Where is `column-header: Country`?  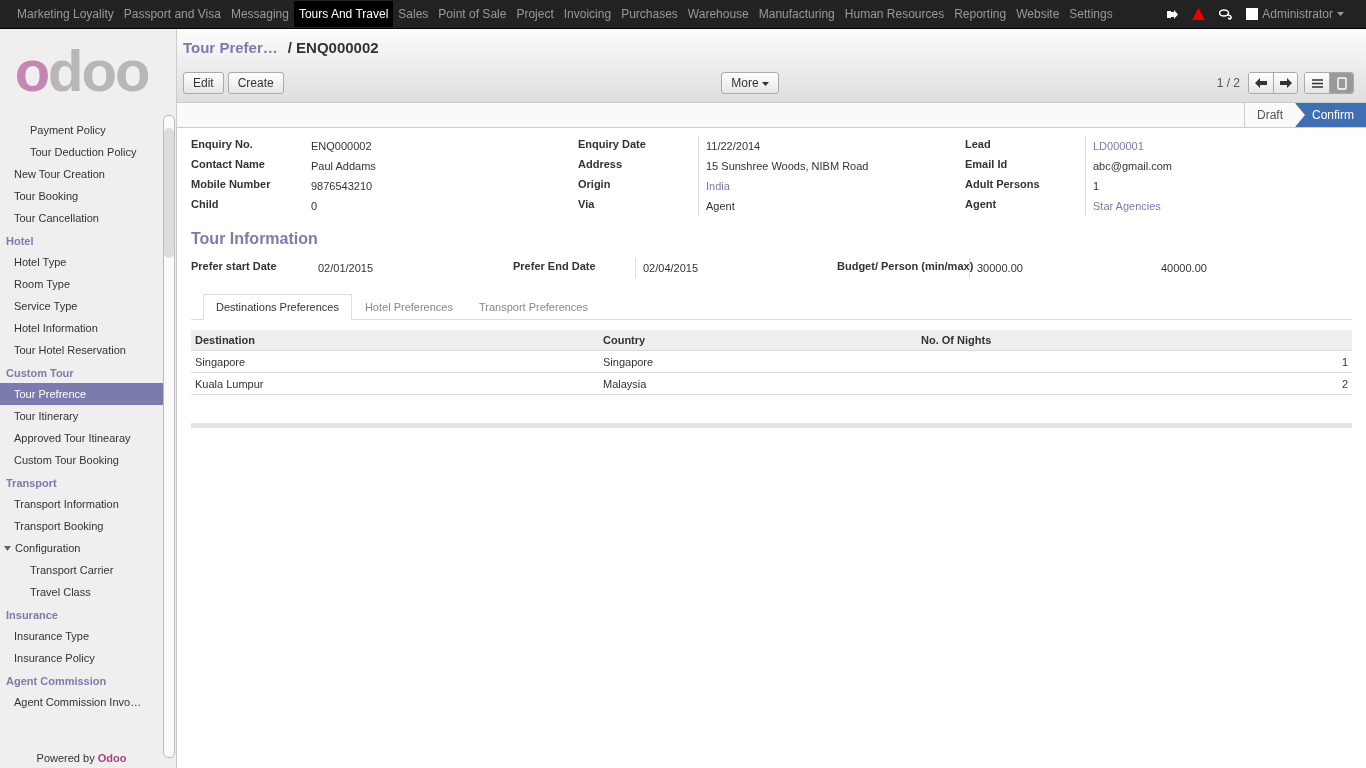
column-header: Country is located at coordinates (758, 340).